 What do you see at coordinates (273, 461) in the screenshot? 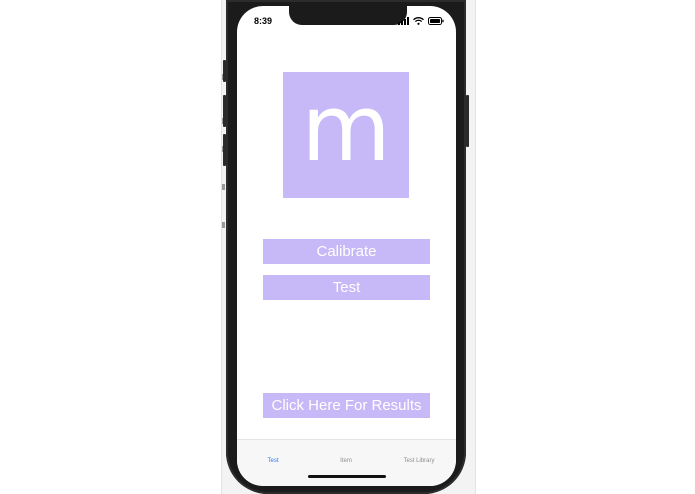
I see `tab-test: Test` at bounding box center [273, 461].